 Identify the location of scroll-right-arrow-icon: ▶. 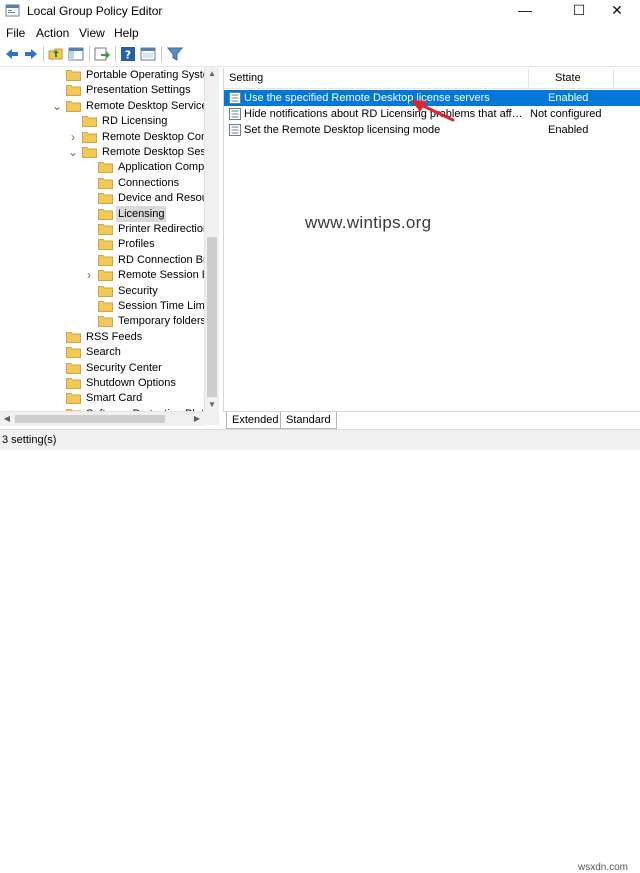
(197, 419).